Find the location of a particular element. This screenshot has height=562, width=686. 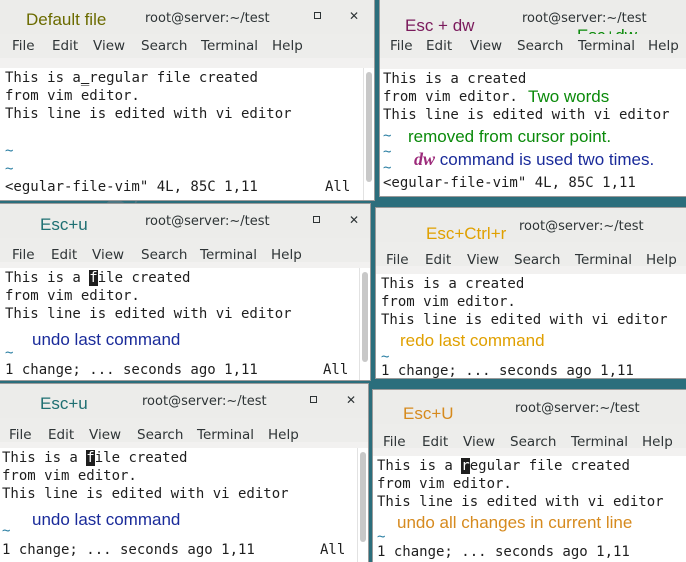

title-bar: Esc+U root@server:~/test is located at coordinates (529, 407).